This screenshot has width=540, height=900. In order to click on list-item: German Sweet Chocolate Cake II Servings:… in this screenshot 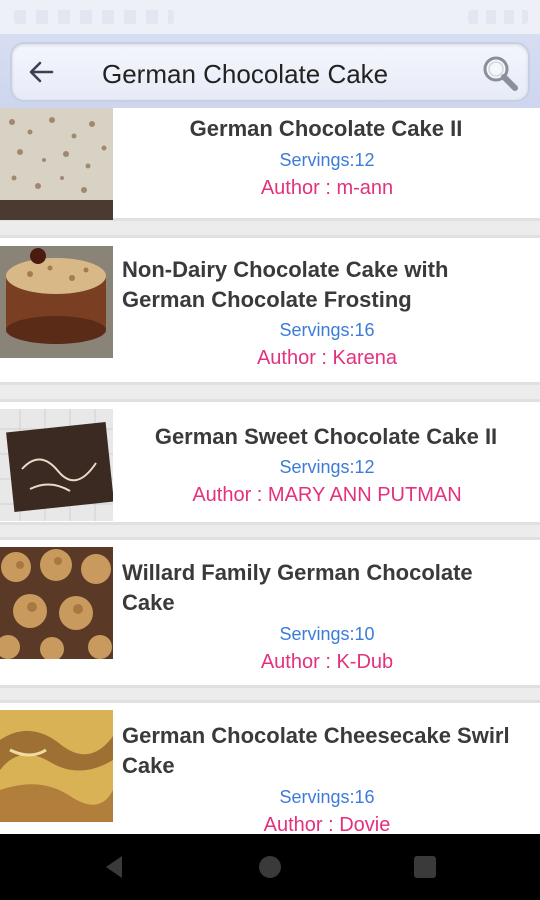, I will do `click(270, 462)`.